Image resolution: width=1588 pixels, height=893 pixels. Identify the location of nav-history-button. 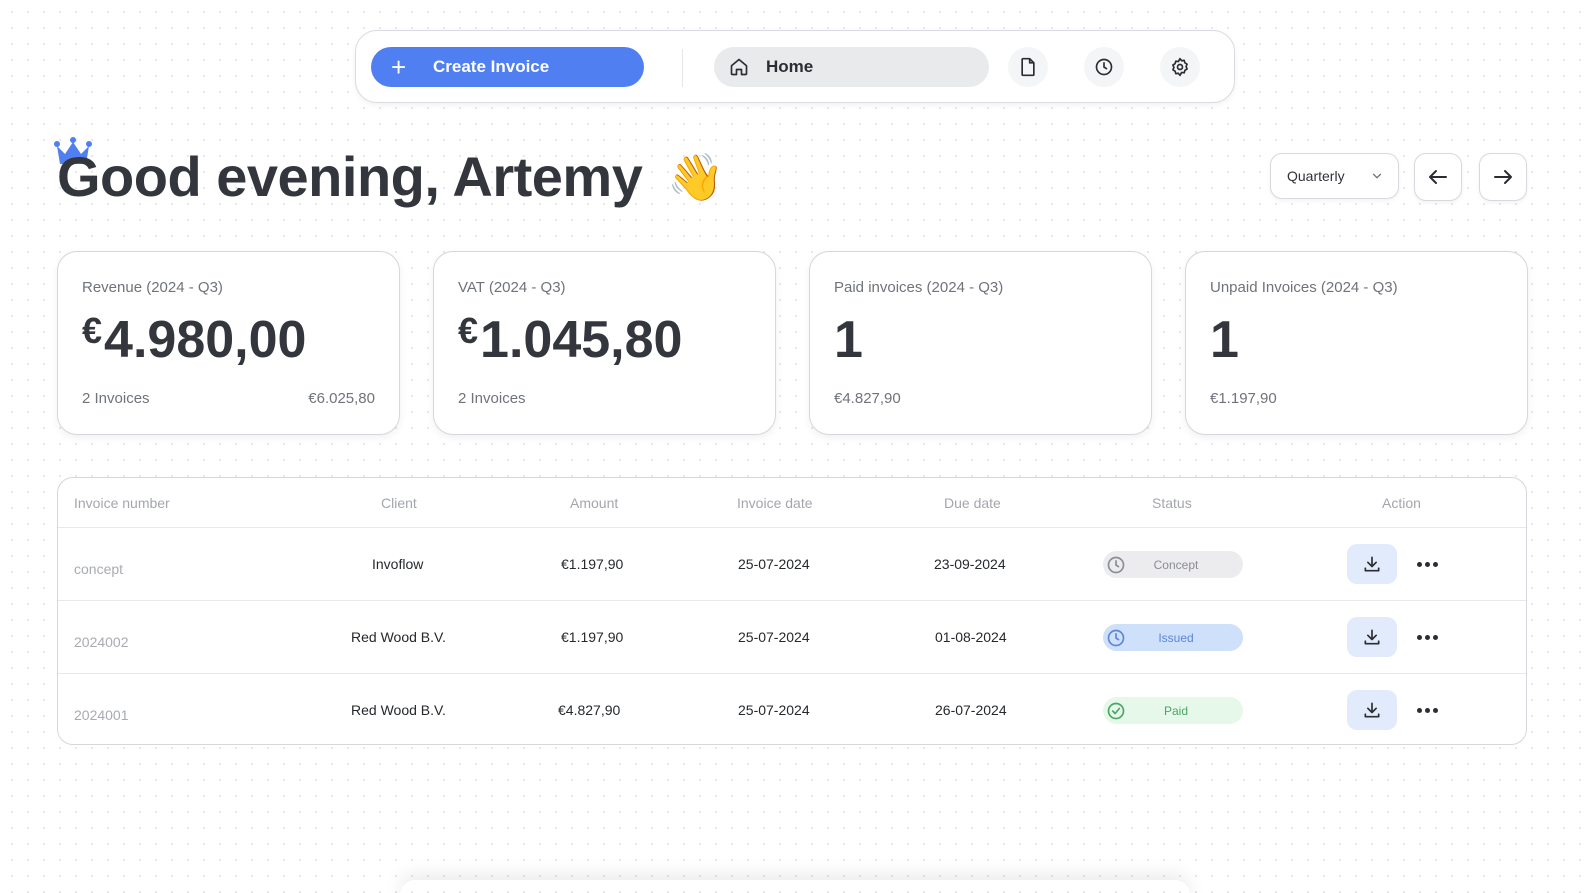
(1104, 67).